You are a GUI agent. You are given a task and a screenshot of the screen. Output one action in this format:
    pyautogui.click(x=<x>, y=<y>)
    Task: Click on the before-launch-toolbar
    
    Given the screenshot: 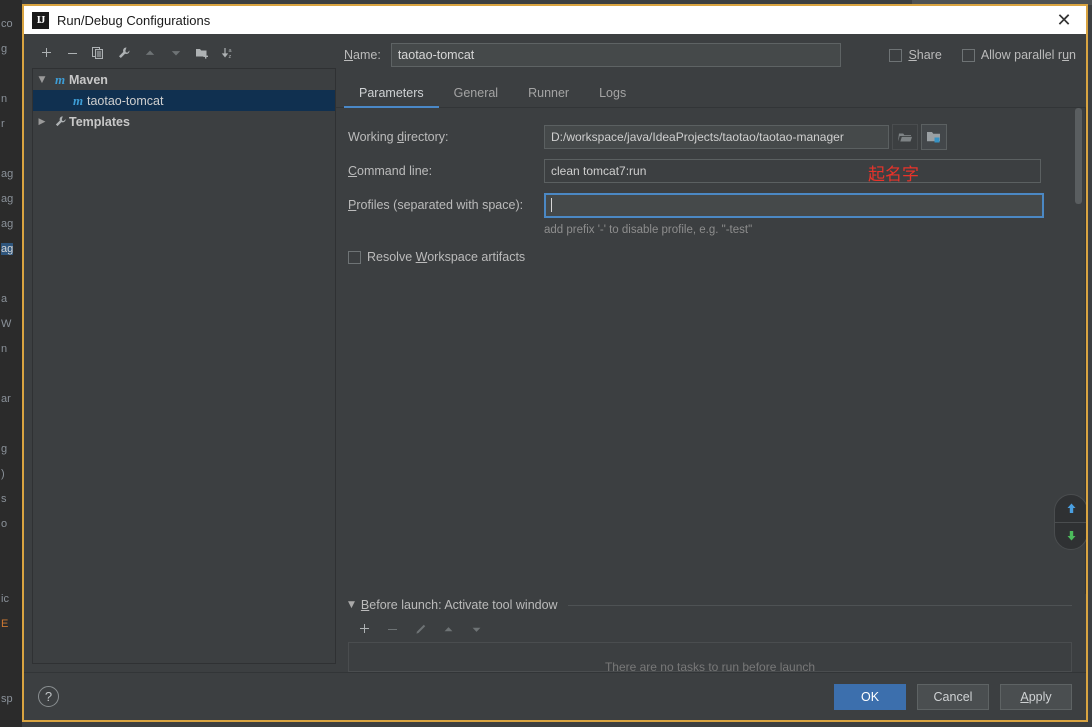 What is the action you would take?
    pyautogui.click(x=717, y=629)
    